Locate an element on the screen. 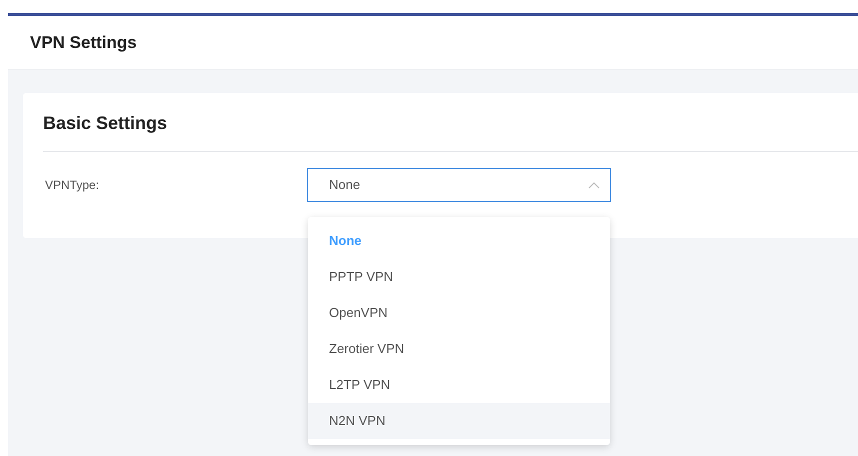 The height and width of the screenshot is (456, 858). dropdown-option: PPTP VPN is located at coordinates (459, 277).